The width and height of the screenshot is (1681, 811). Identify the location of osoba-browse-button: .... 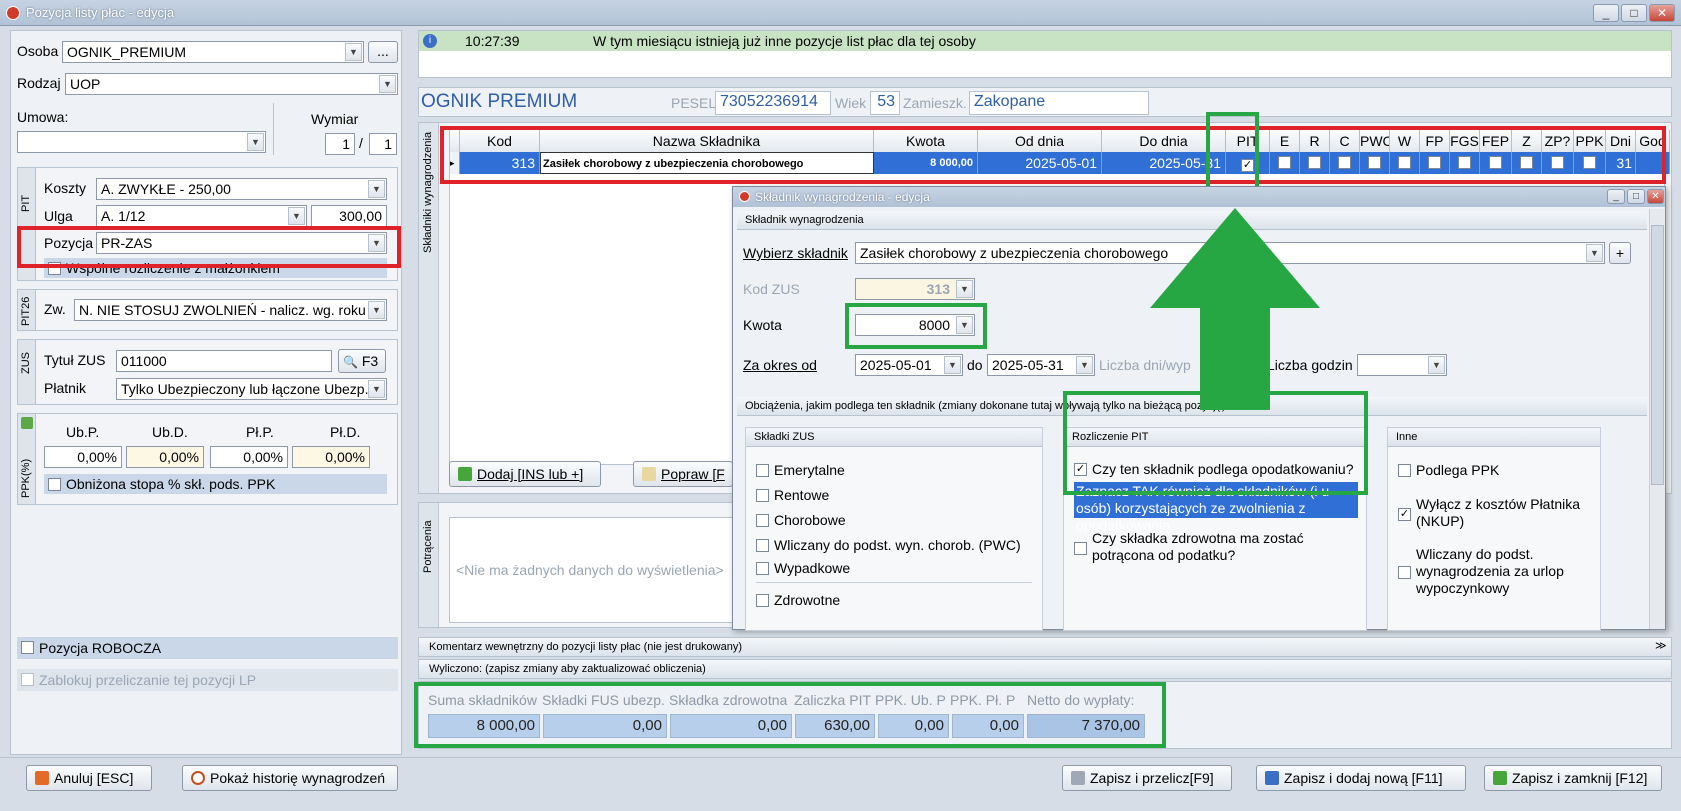
(383, 52).